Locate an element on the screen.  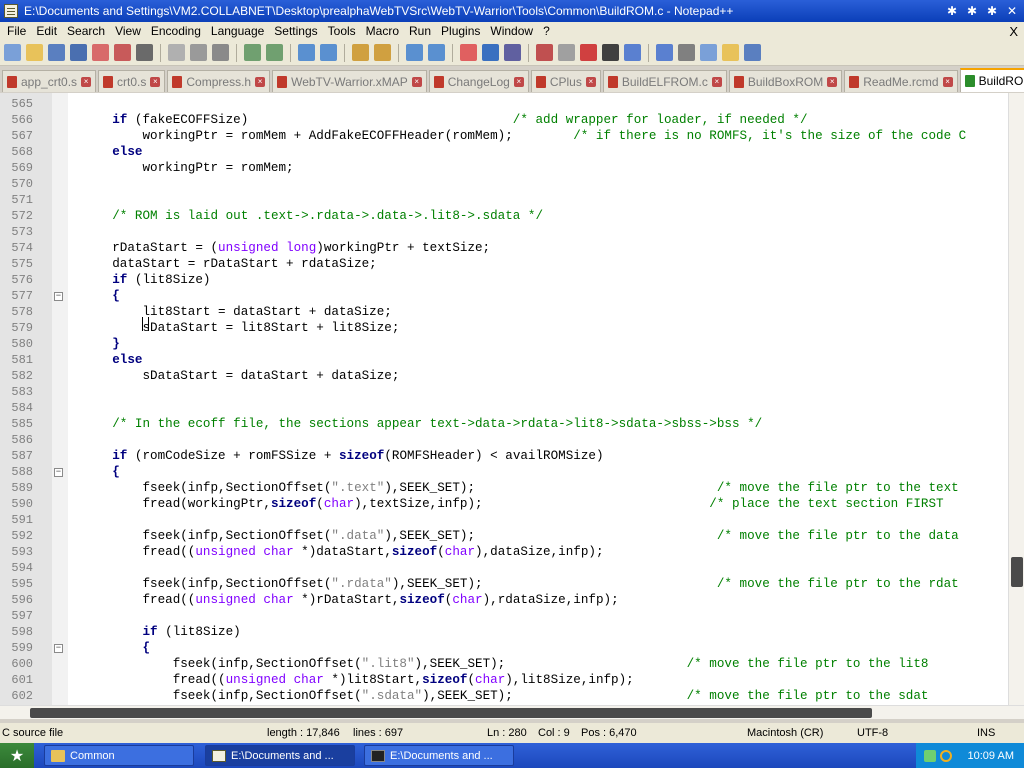
tab-cplus: CPlus × is located at coordinates (565, 81).